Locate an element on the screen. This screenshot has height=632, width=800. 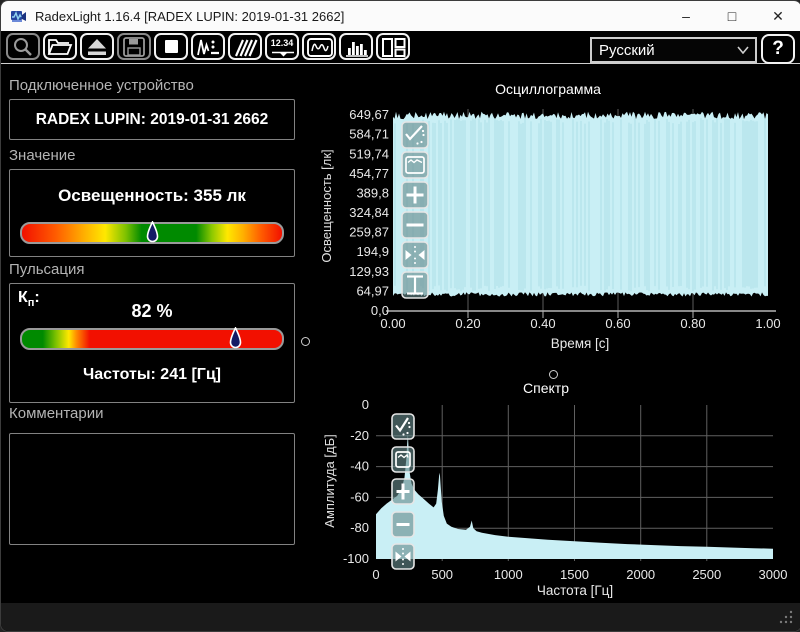
svg-text: 259,87 is located at coordinates (369, 232).